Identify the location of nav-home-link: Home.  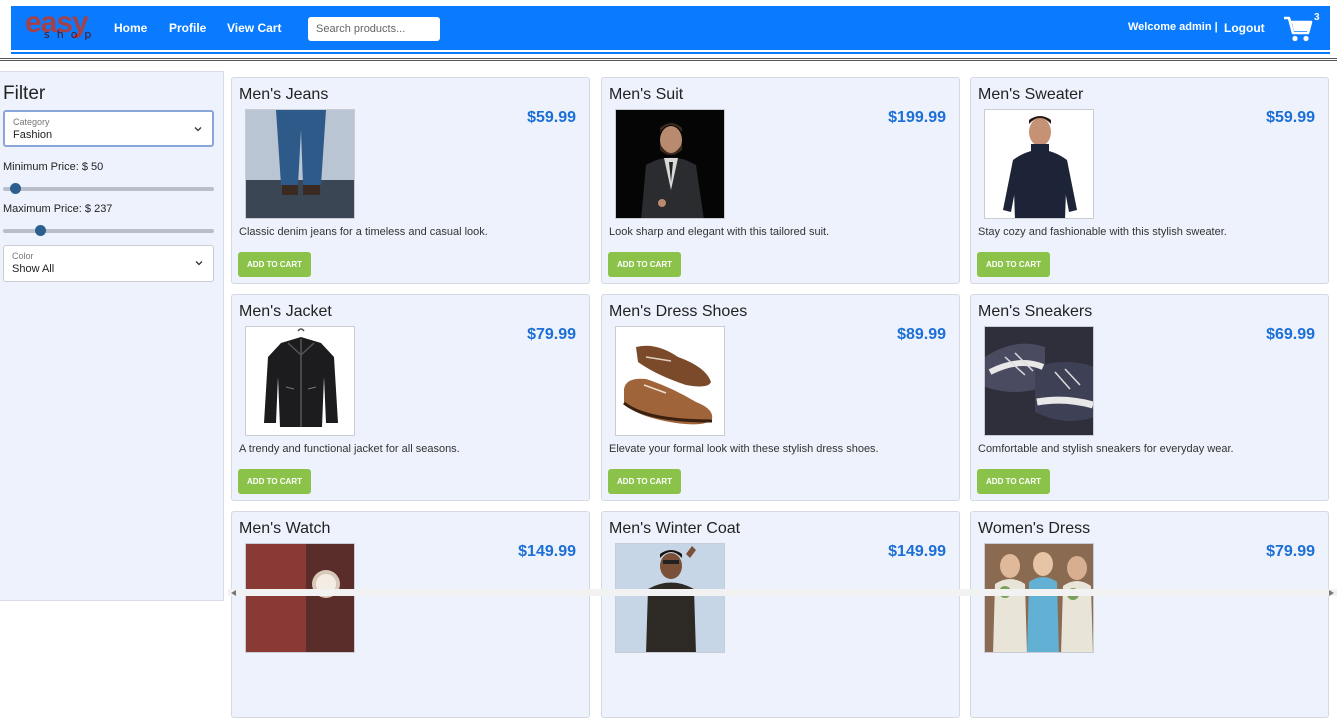
(130, 28).